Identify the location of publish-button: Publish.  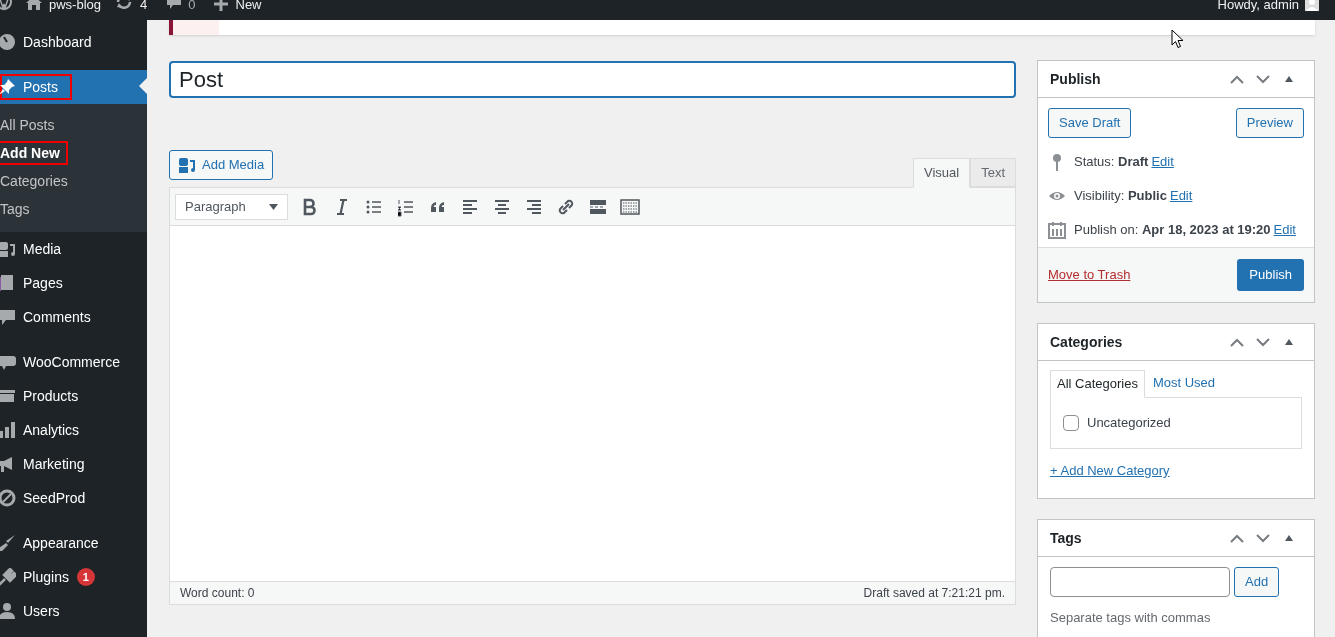
(1270, 275).